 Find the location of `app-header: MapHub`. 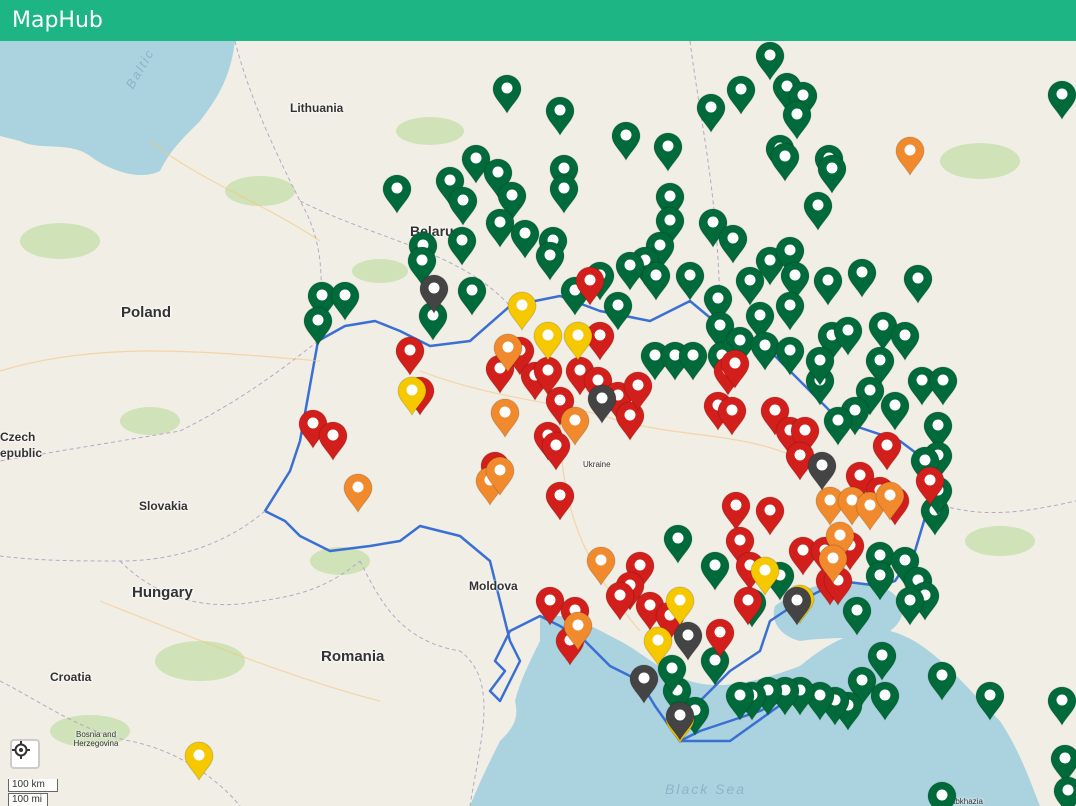

app-header: MapHub is located at coordinates (538, 20).